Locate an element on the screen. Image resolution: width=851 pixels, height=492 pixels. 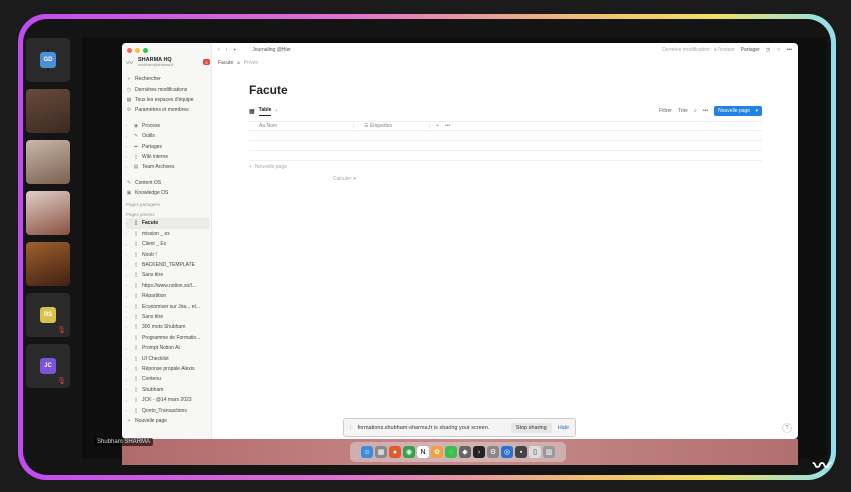
sidebar-item: › ▯ JCK - @14 mars 2023 is located at coordinates (168, 400).